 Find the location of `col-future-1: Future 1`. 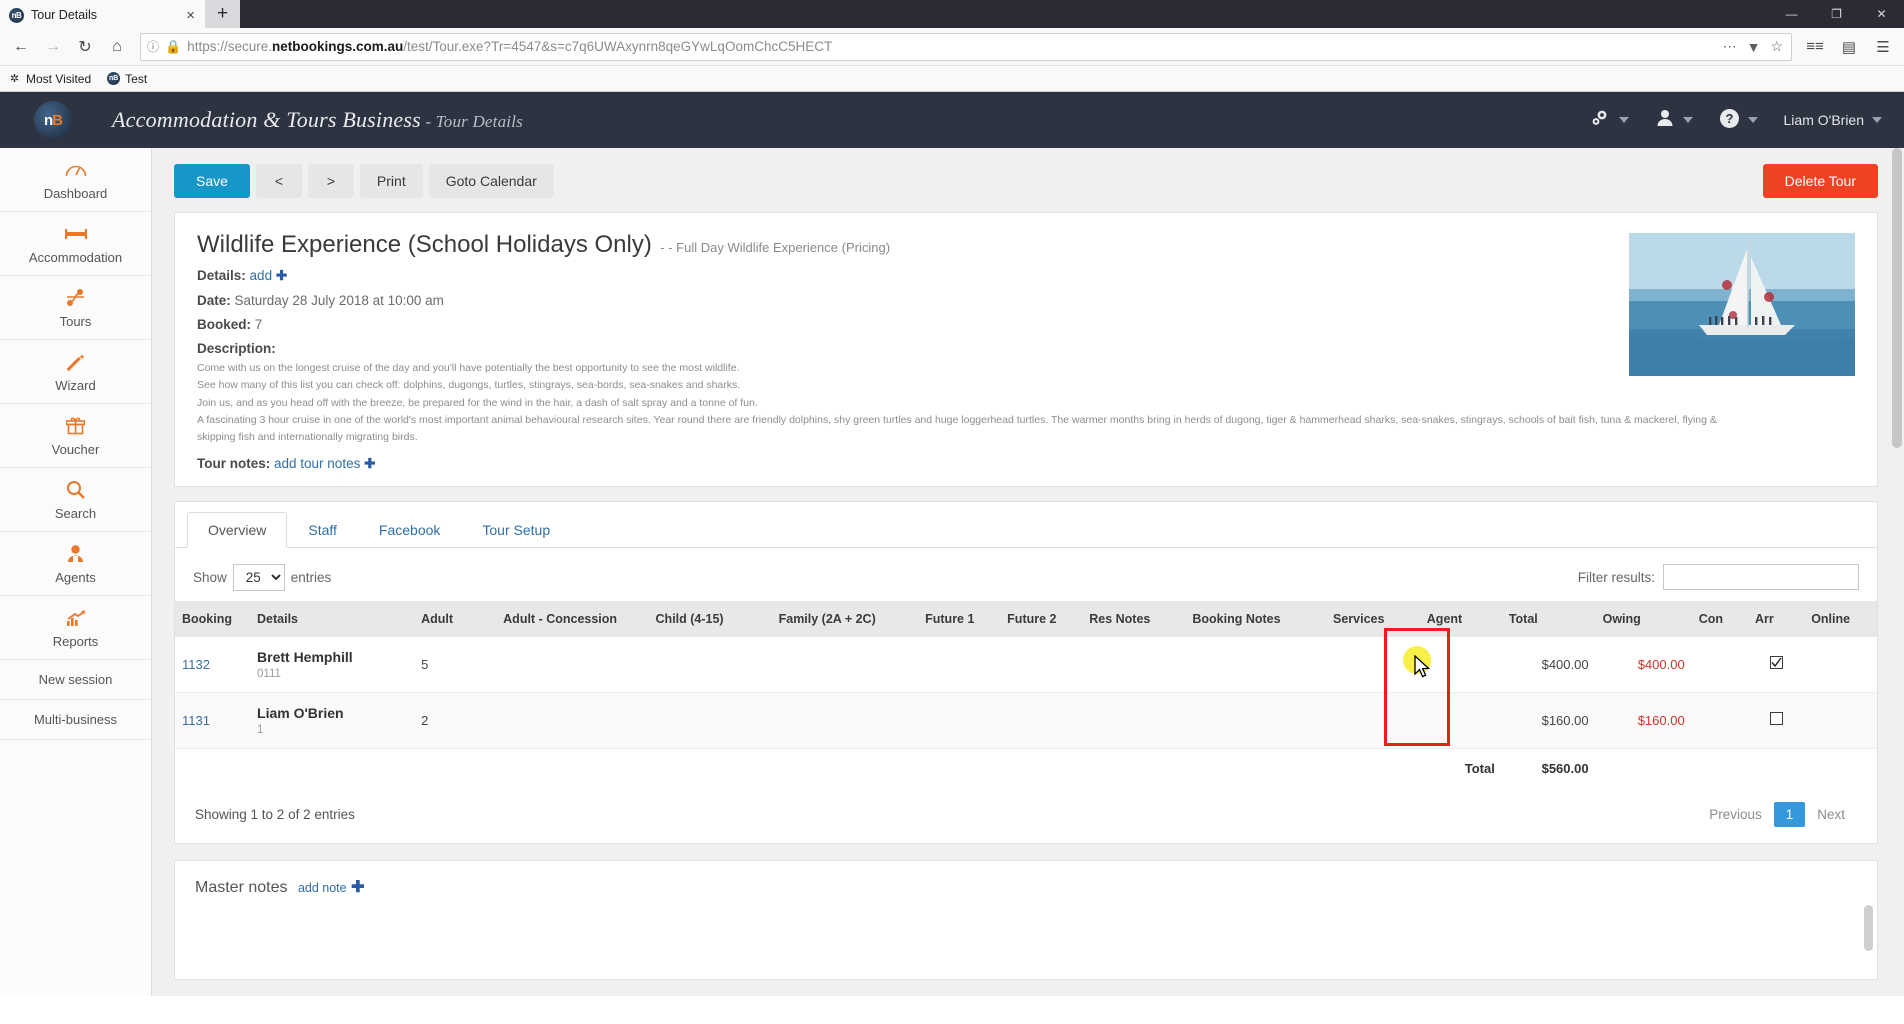

col-future-1: Future 1 is located at coordinates (959, 618).